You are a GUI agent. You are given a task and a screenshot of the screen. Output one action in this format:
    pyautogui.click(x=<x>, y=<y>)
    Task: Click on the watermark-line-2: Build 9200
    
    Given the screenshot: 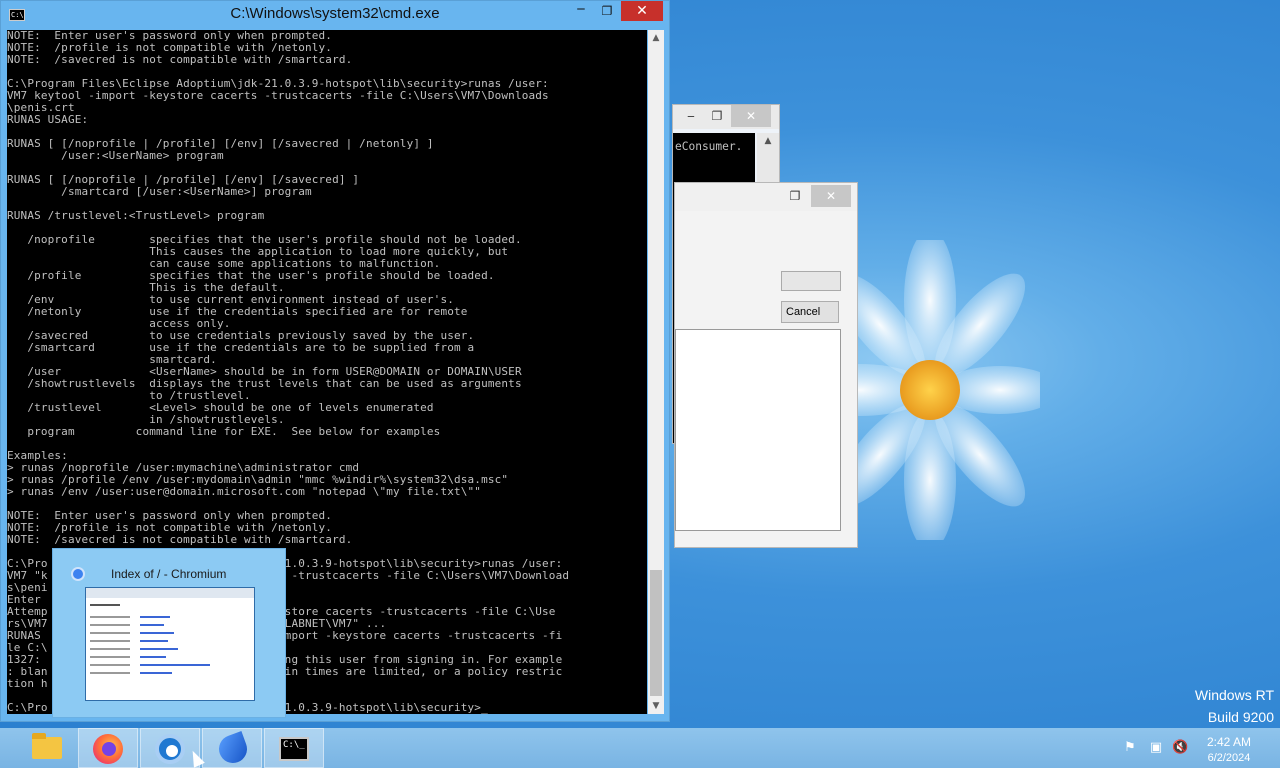 What is the action you would take?
    pyautogui.click(x=1240, y=717)
    